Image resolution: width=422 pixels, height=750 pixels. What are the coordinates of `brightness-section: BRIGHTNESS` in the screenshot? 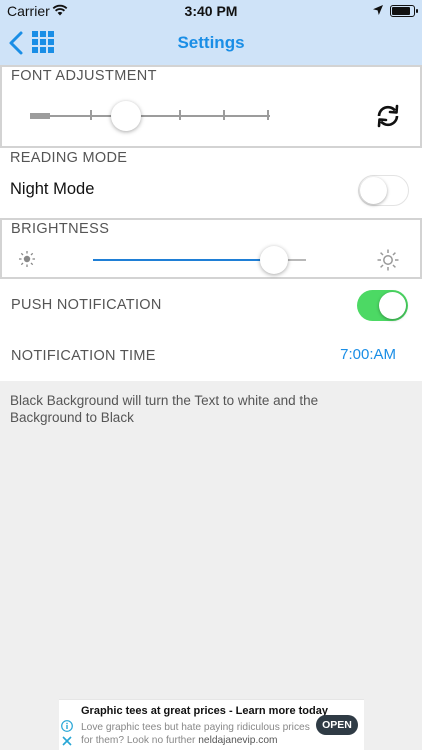 It's located at (211, 248).